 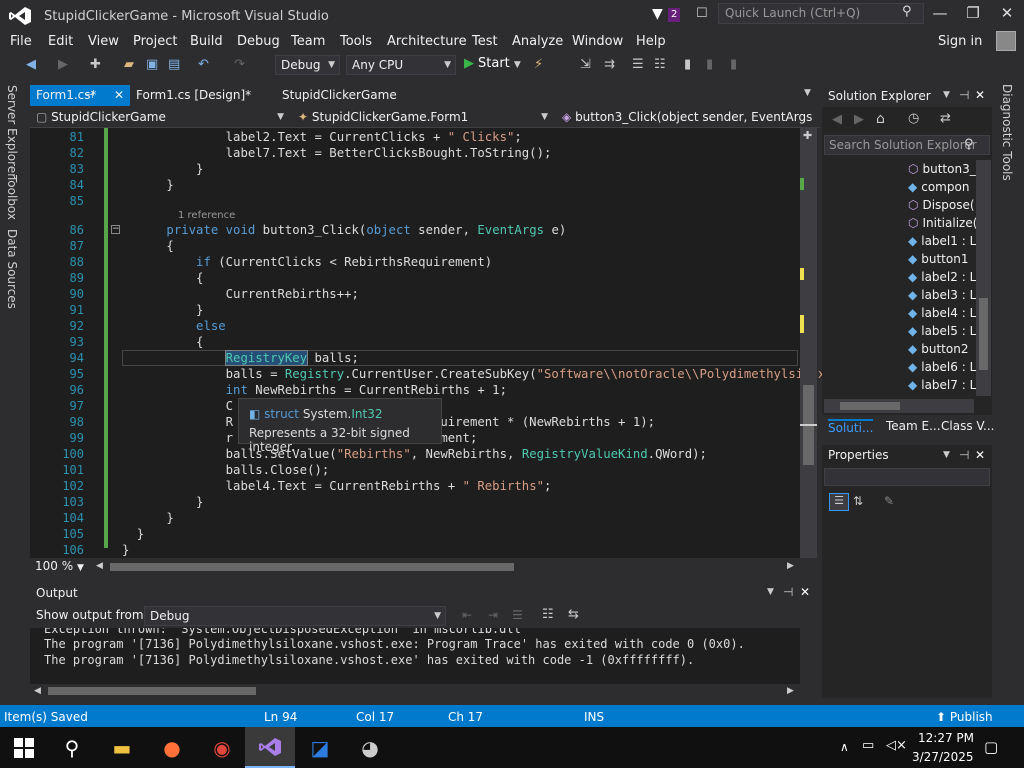 I want to click on tree-item-label7: ◆ label7 : L, so click(x=942, y=385).